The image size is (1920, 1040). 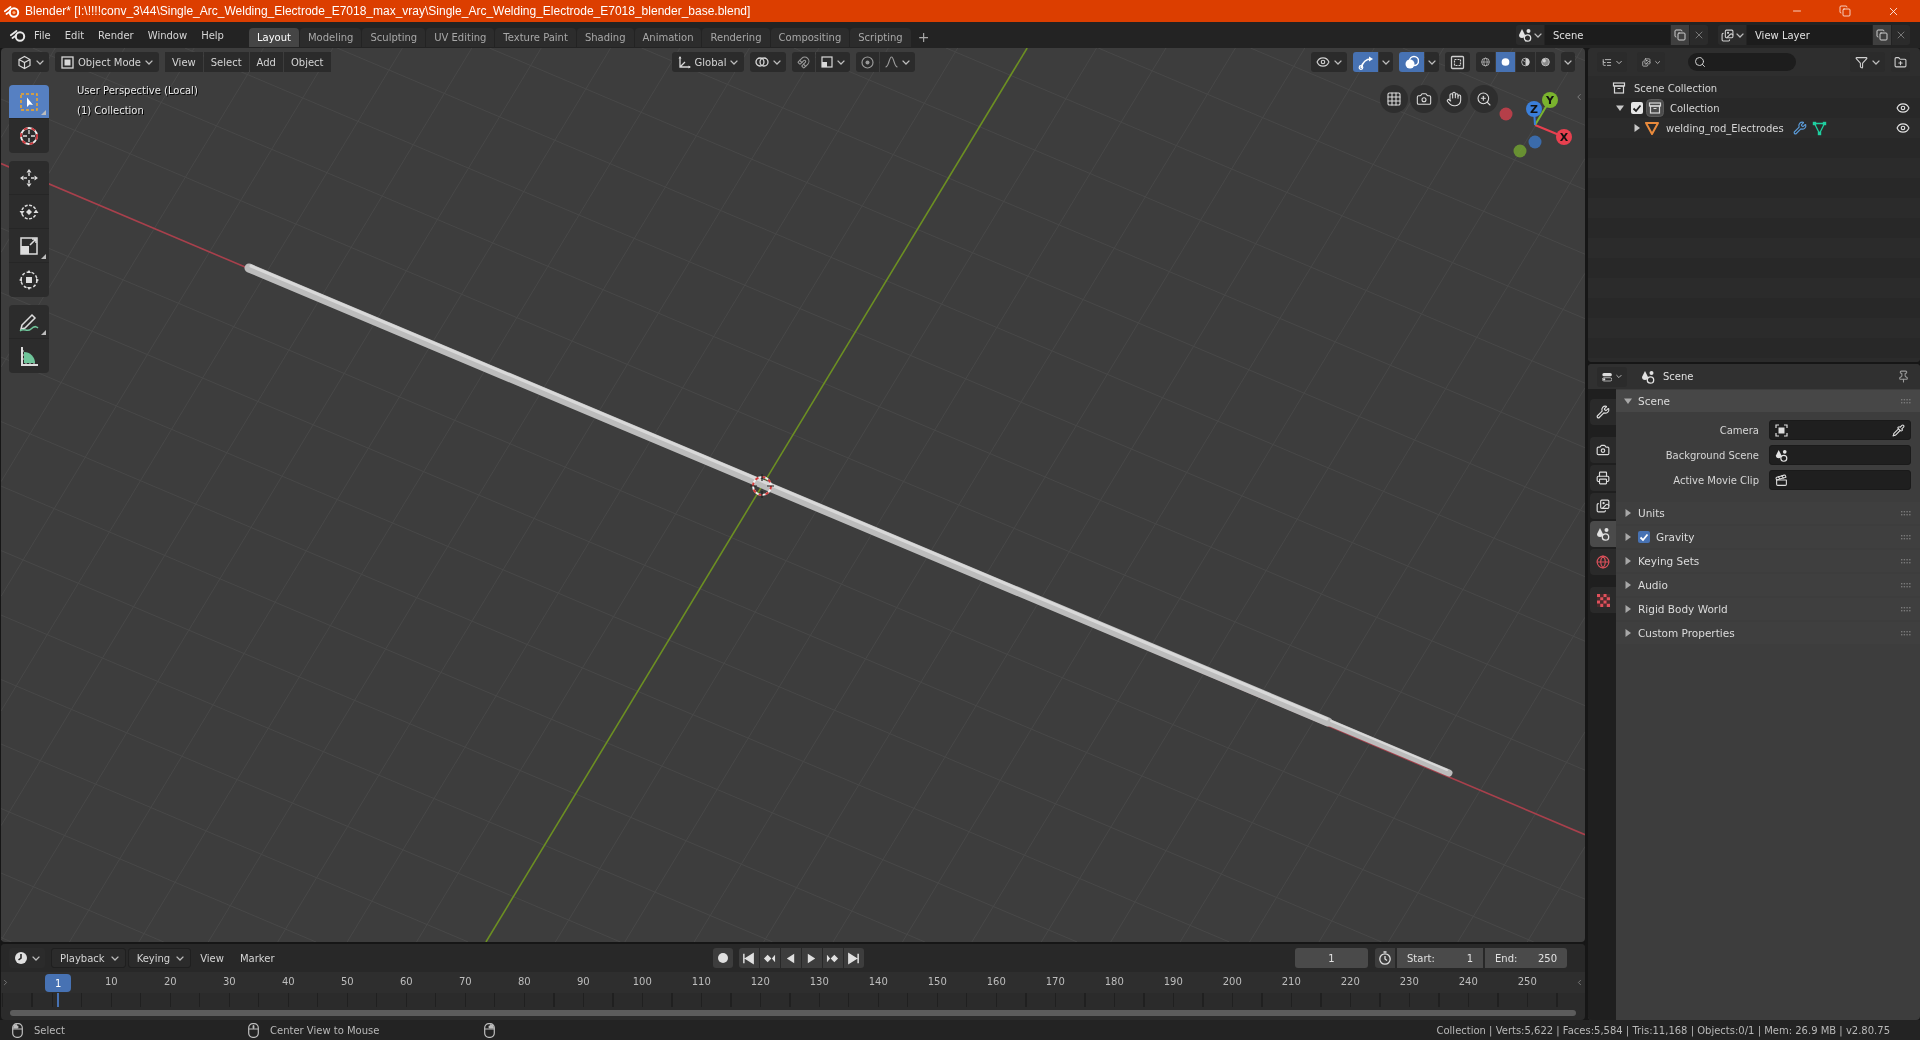 I want to click on menu-item: Marker, so click(x=257, y=958).